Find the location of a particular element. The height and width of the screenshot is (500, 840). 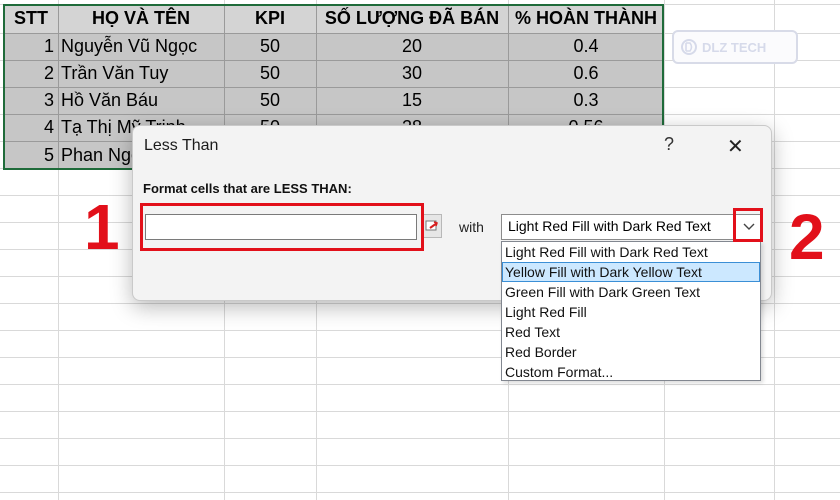

range-select-icon is located at coordinates (431, 225).